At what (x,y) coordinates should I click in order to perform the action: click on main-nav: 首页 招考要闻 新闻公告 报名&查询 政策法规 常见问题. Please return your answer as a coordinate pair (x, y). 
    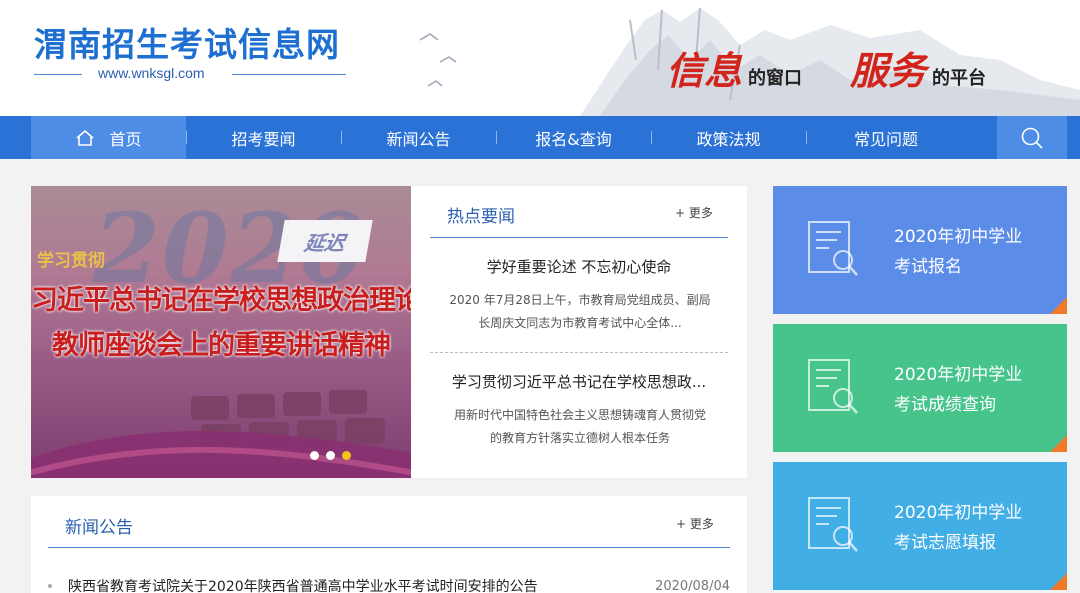
    Looking at the image, I should click on (540, 137).